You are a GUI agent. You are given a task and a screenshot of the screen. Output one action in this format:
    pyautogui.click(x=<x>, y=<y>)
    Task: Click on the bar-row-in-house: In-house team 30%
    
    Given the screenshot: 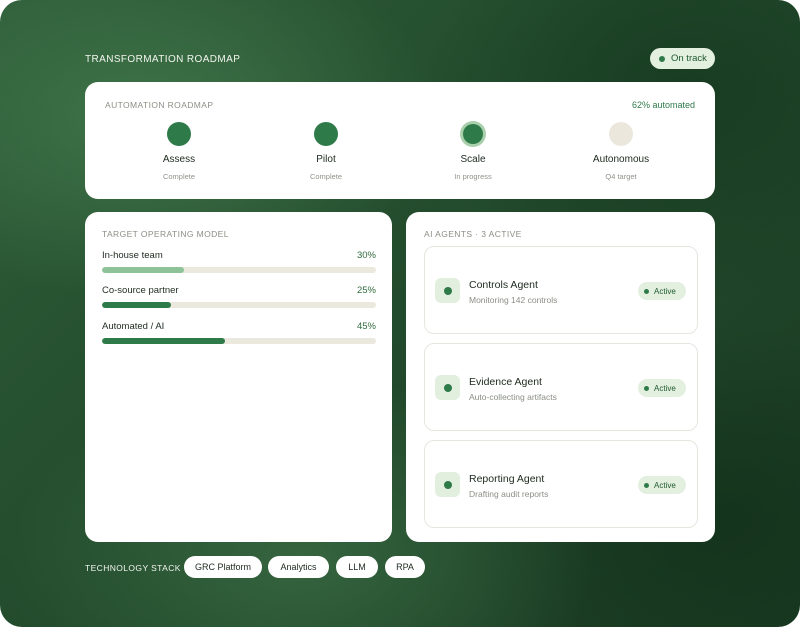 What is the action you would take?
    pyautogui.click(x=239, y=261)
    